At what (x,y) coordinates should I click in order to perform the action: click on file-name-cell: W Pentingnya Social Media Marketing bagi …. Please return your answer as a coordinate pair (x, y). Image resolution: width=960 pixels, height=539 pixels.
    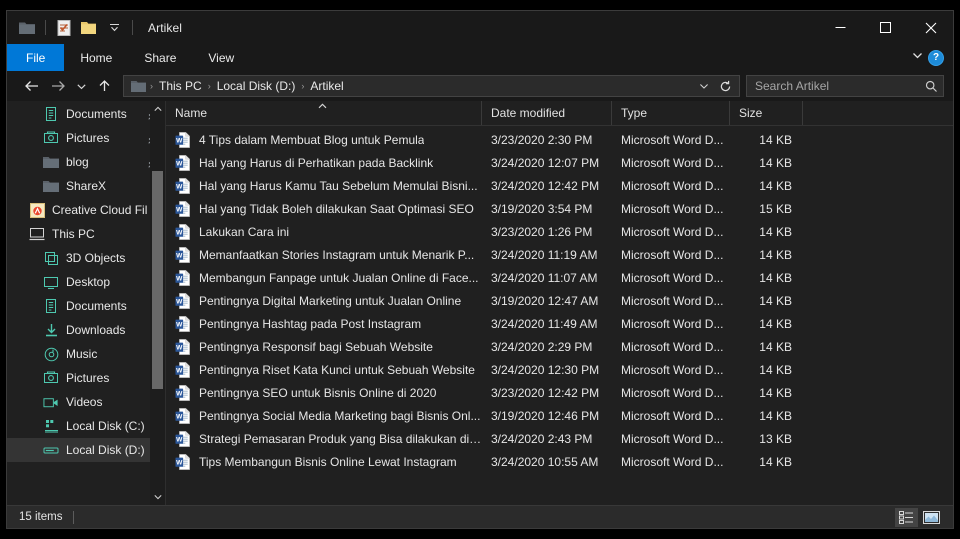
    Looking at the image, I should click on (324, 415).